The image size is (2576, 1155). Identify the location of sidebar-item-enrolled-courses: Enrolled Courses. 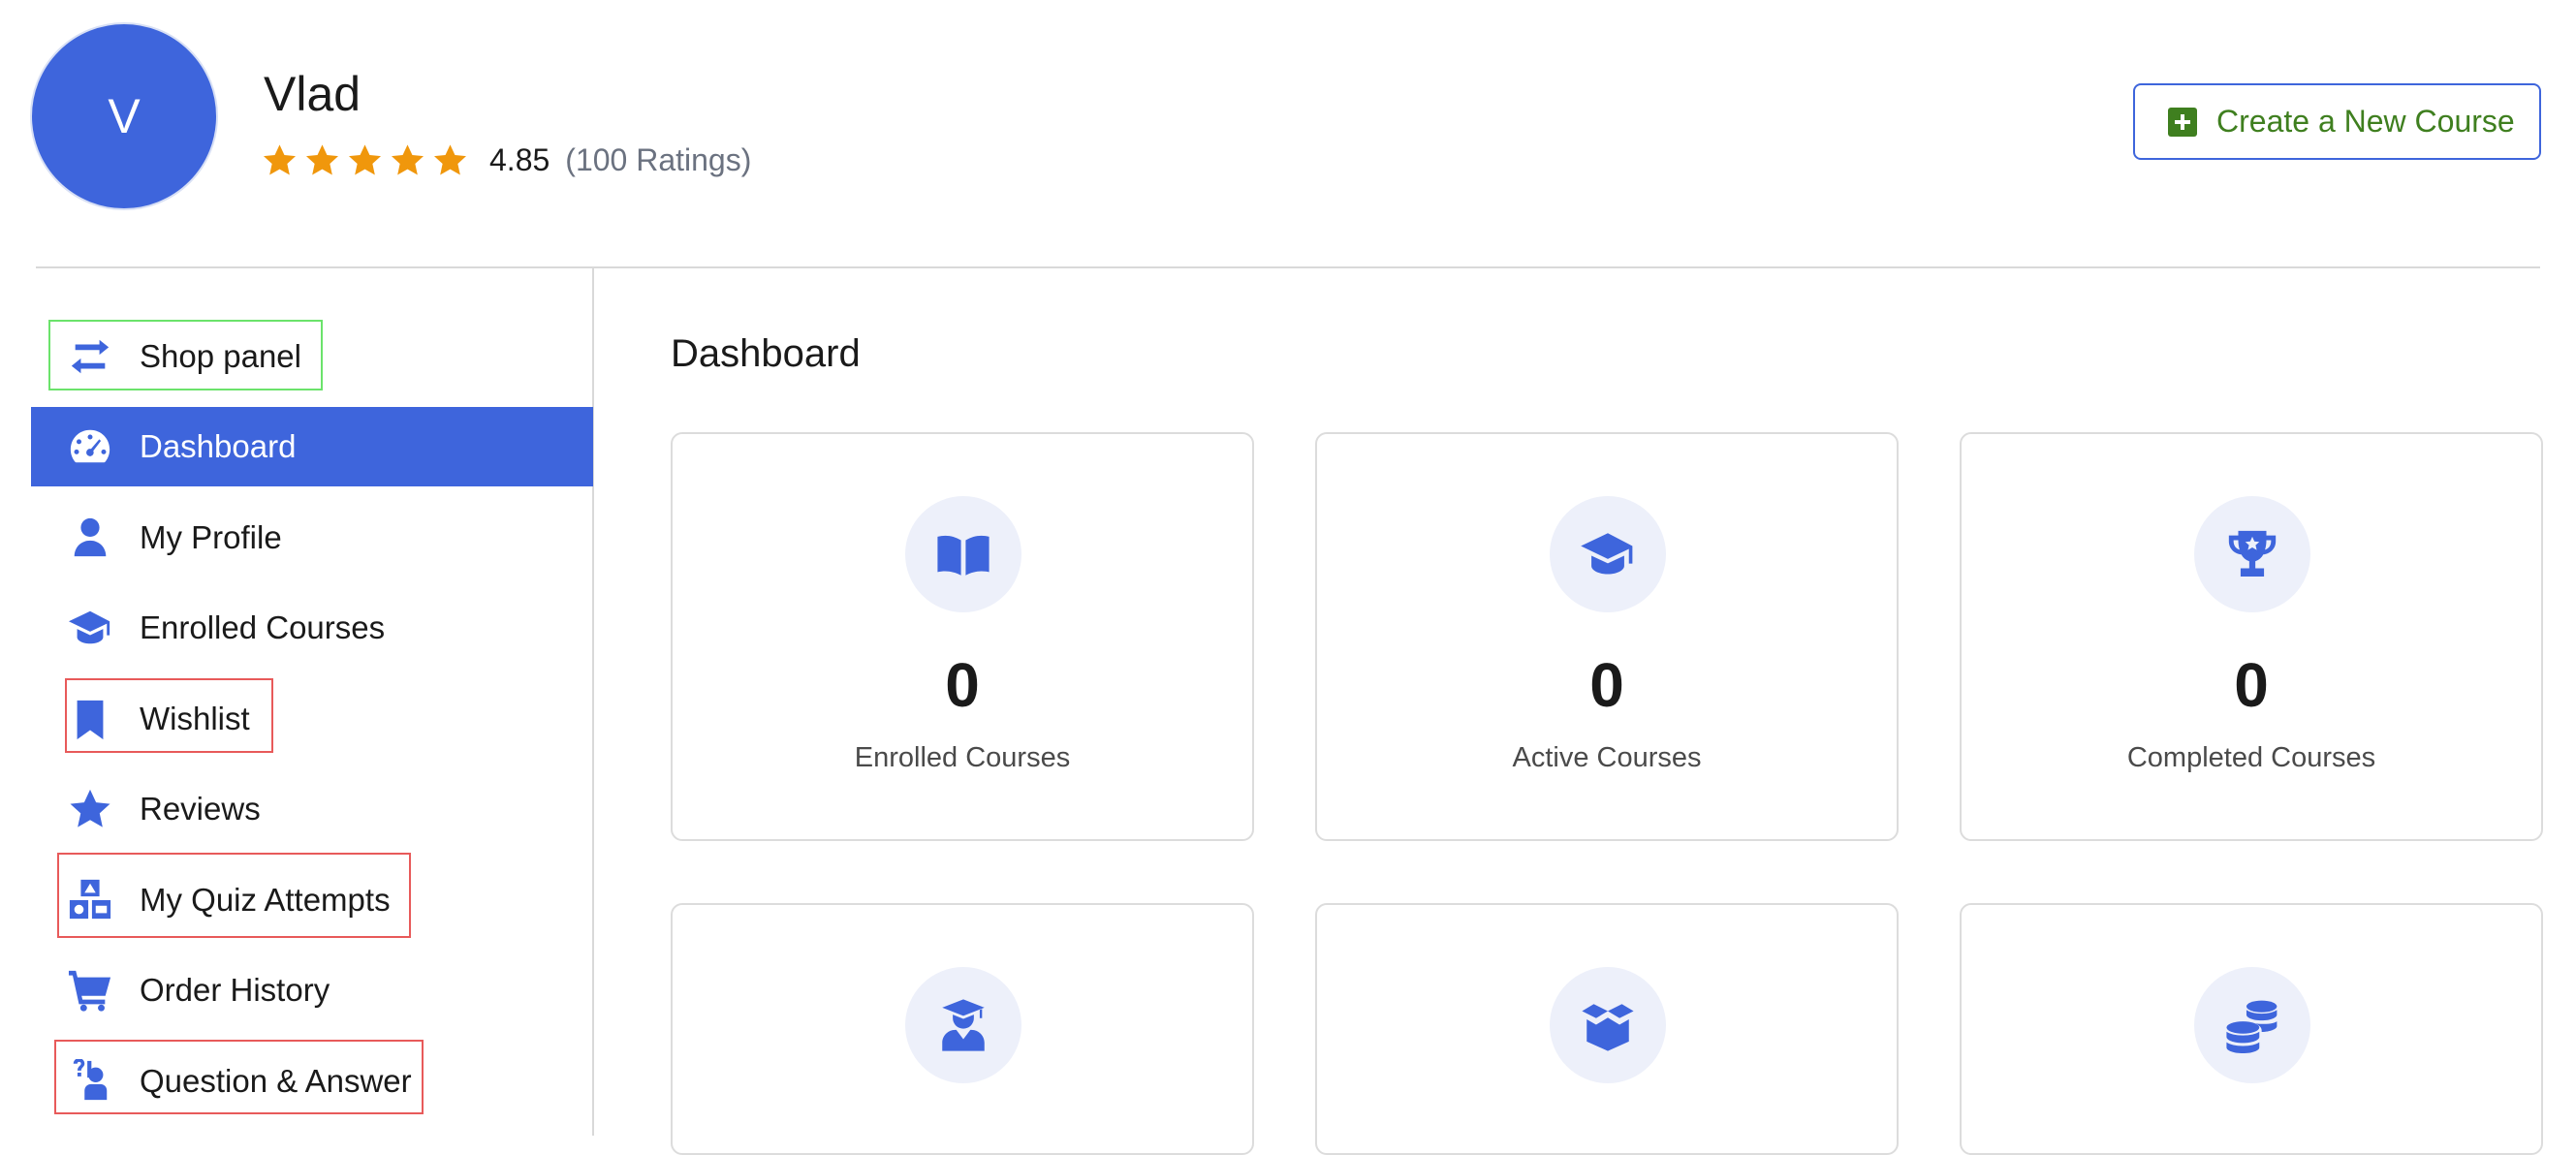
(312, 628).